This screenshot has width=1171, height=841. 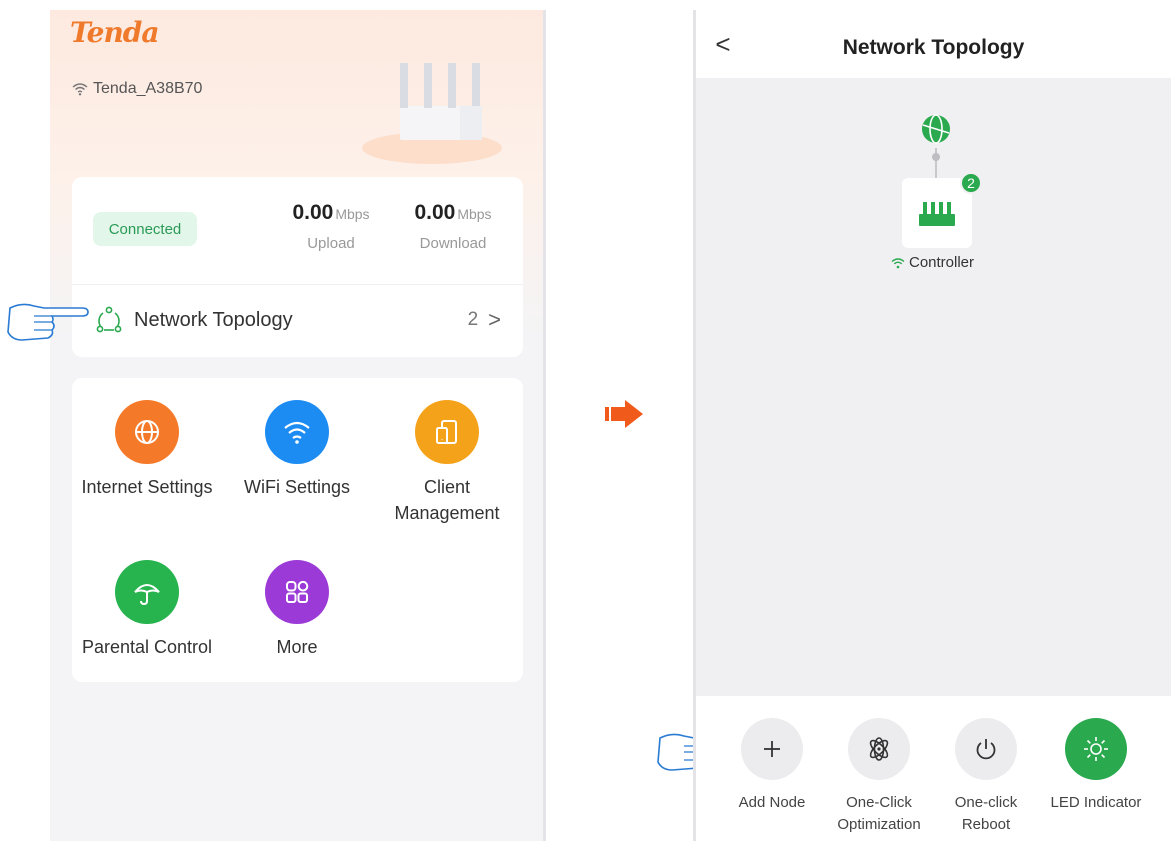 I want to click on app-label: More, so click(x=297, y=647).